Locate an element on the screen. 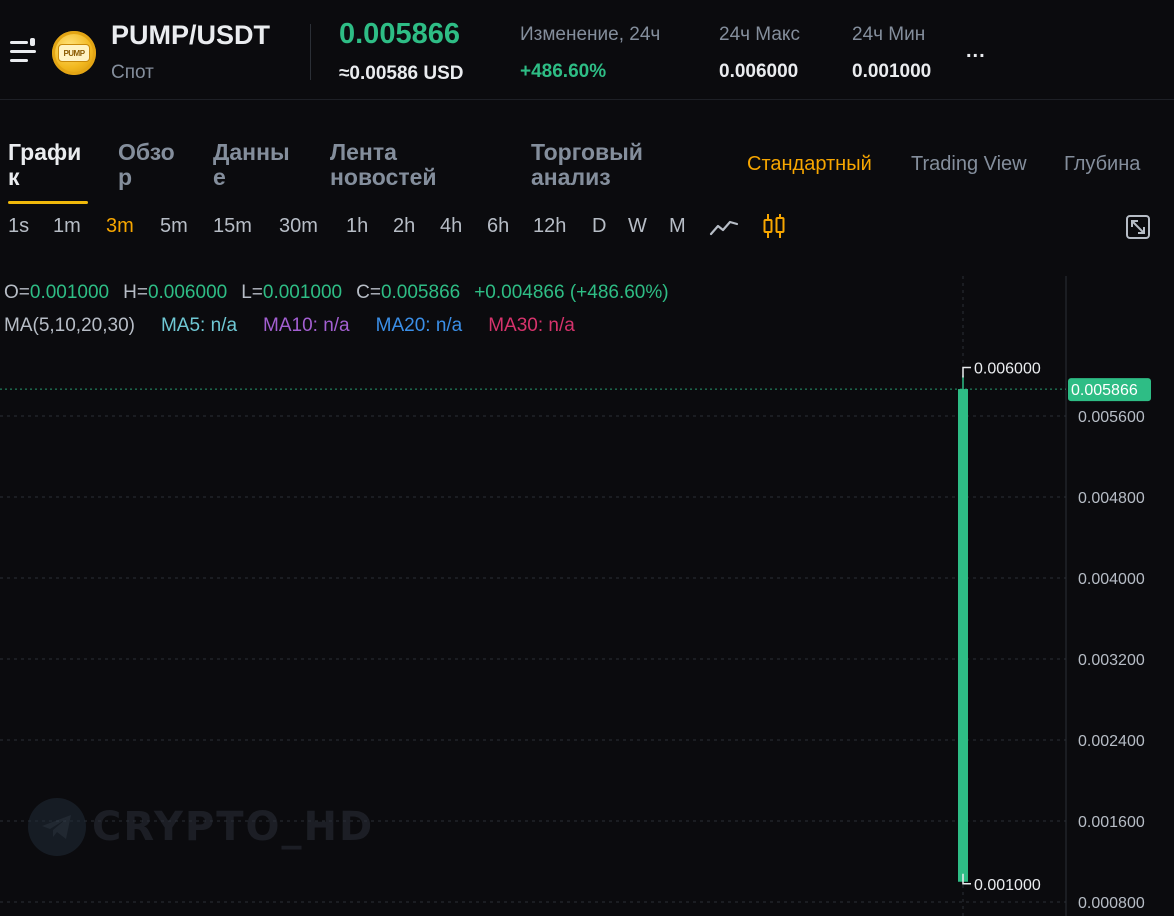 The height and width of the screenshot is (916, 1174). tab-trading-analysis: Торговый анализ is located at coordinates (587, 165).